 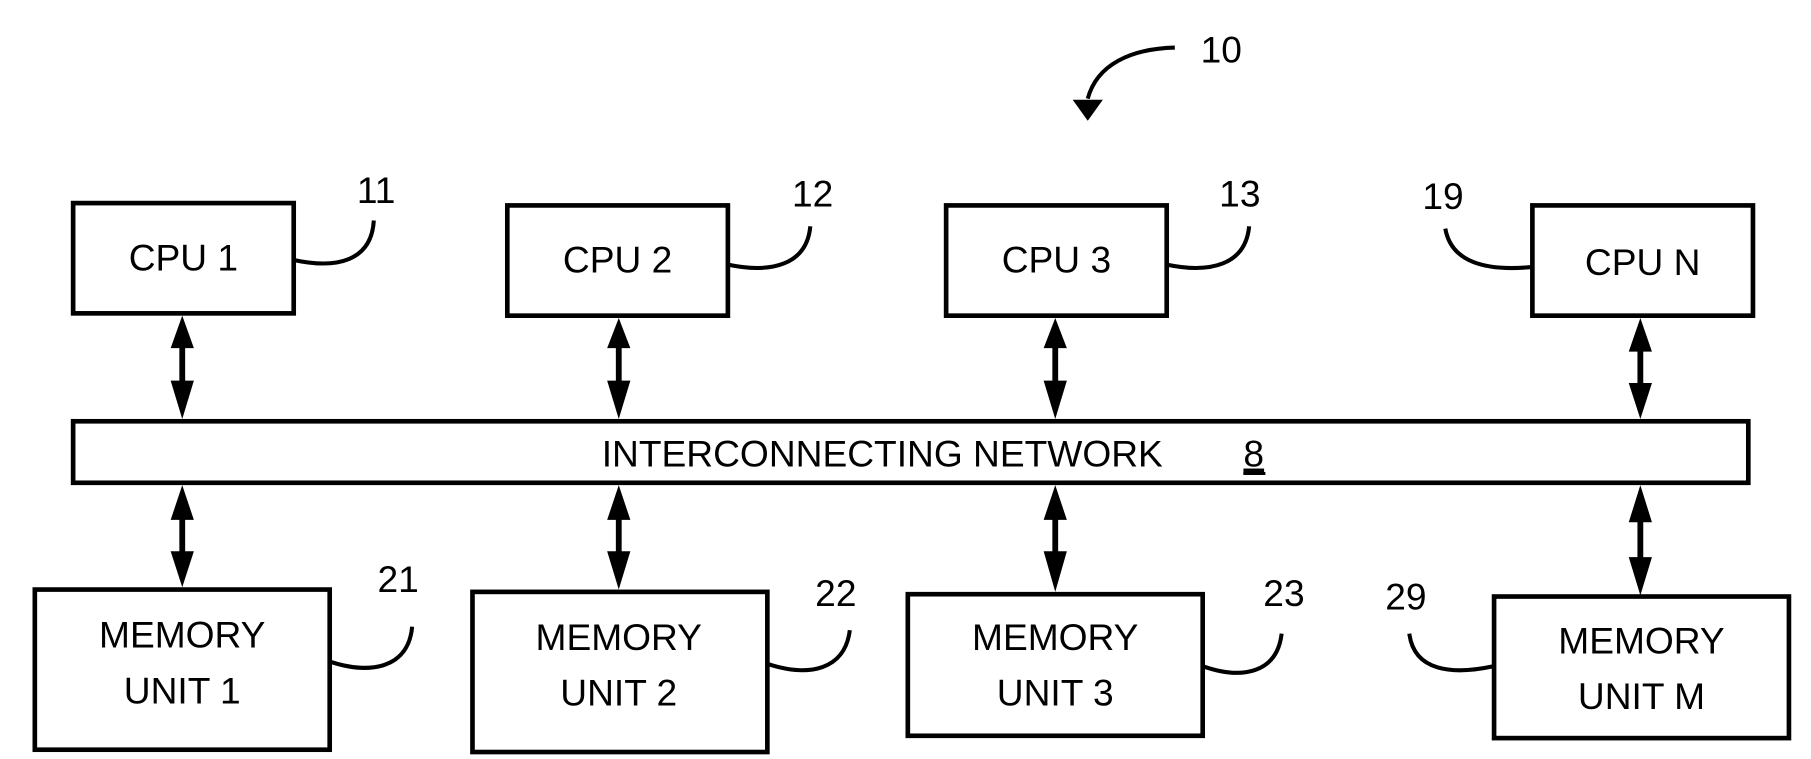 I want to click on memory-unit-m: MEMORY UNIT M 29, so click(x=1588, y=658).